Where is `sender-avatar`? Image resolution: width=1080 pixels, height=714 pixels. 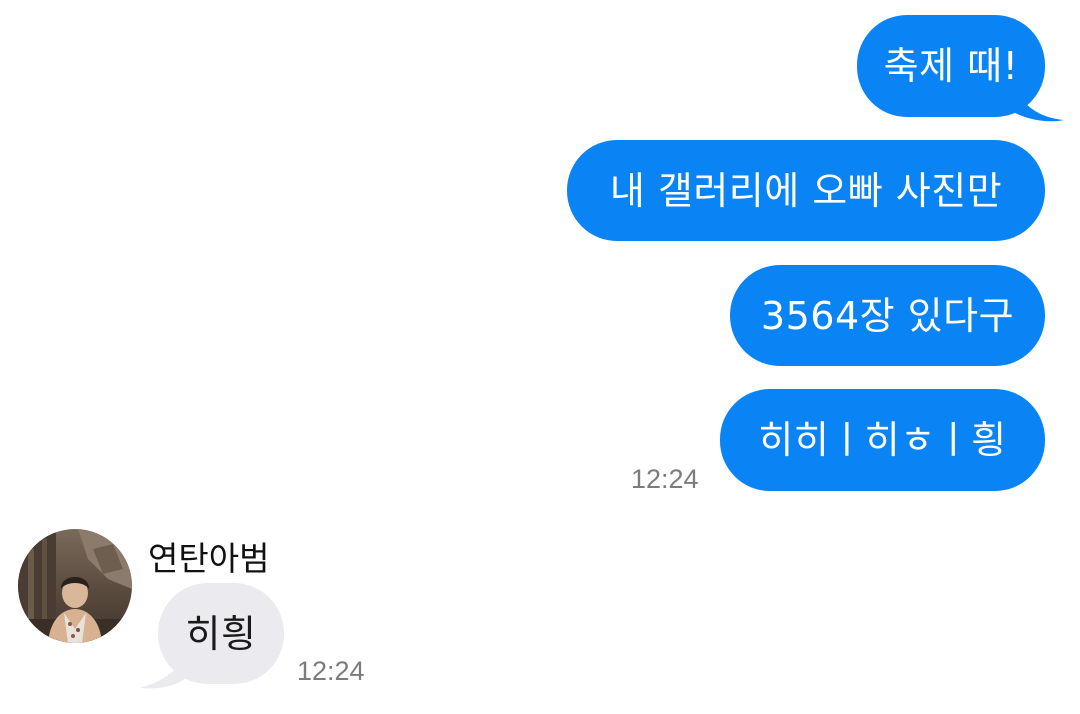
sender-avatar is located at coordinates (75, 586).